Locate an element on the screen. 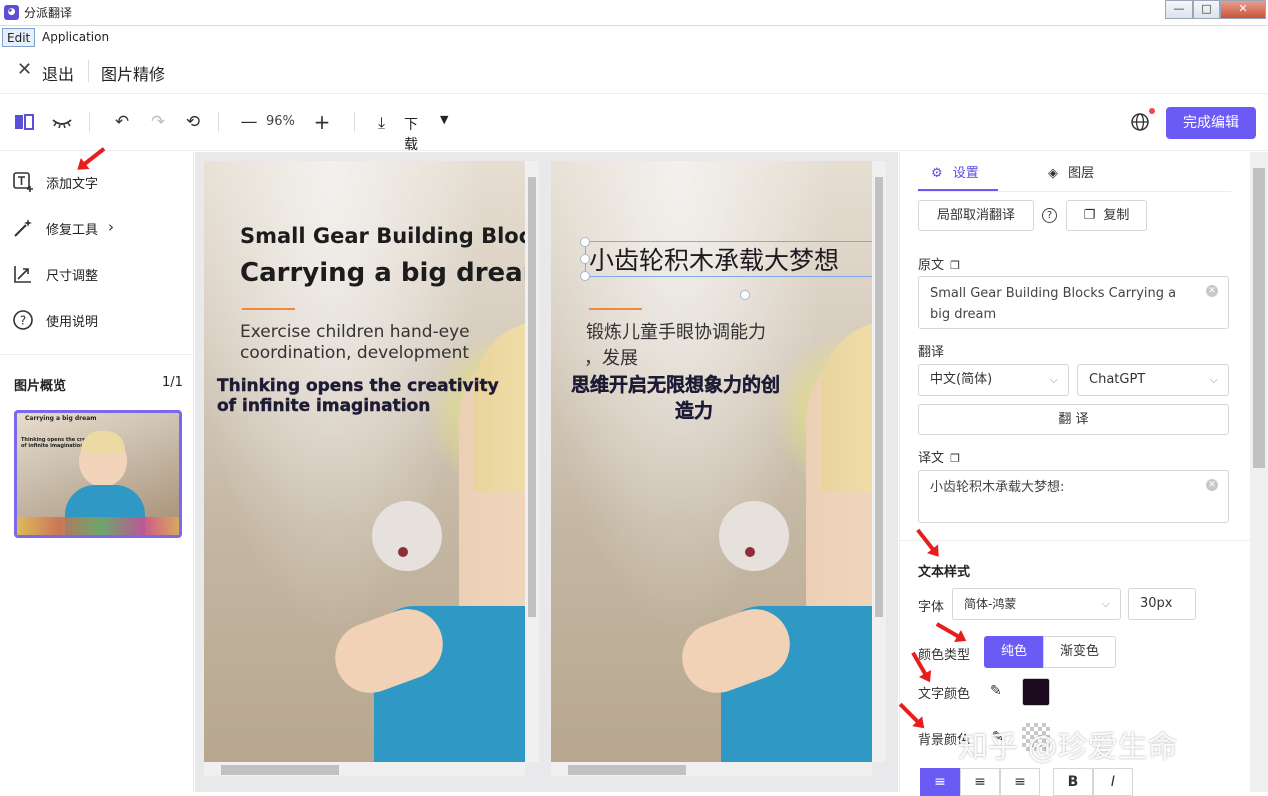 The height and width of the screenshot is (796, 1268). help-icon: ? is located at coordinates (1049, 215).